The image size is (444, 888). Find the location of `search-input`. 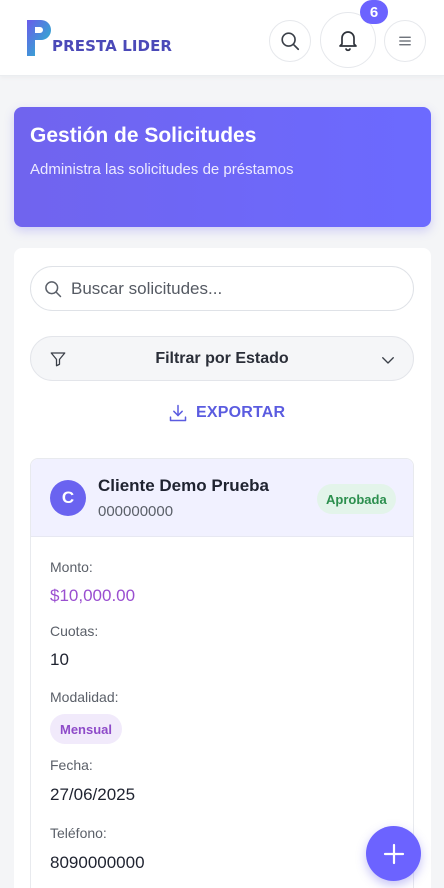

search-input is located at coordinates (221, 288).